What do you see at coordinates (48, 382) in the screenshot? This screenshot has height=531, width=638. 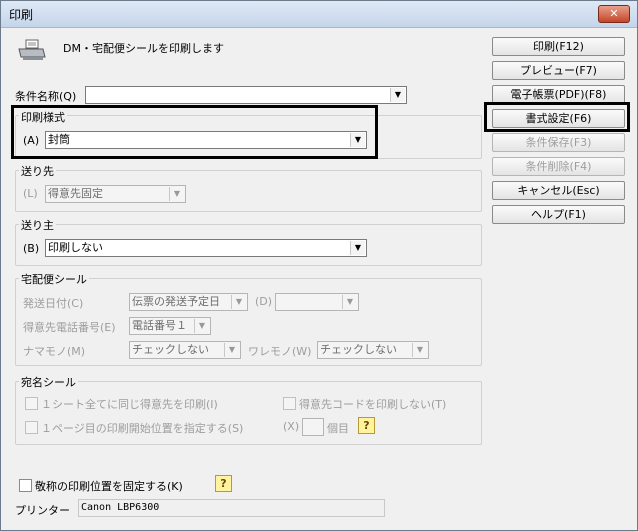 I see `address-seal-title: 宛名シール` at bounding box center [48, 382].